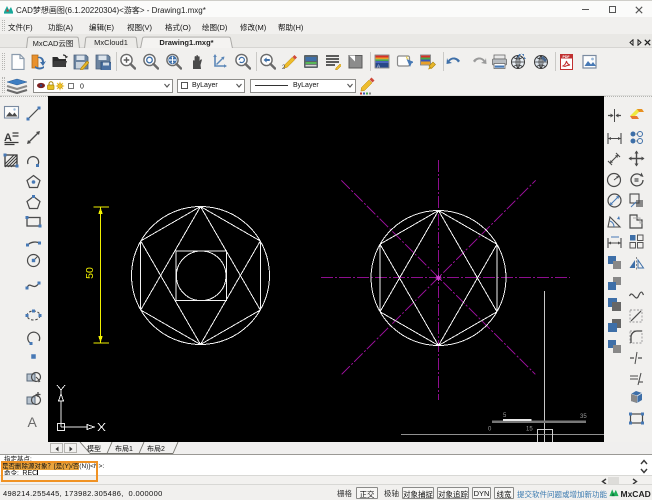 The height and width of the screenshot is (500, 652). I want to click on svg-text: 0, so click(82, 87).